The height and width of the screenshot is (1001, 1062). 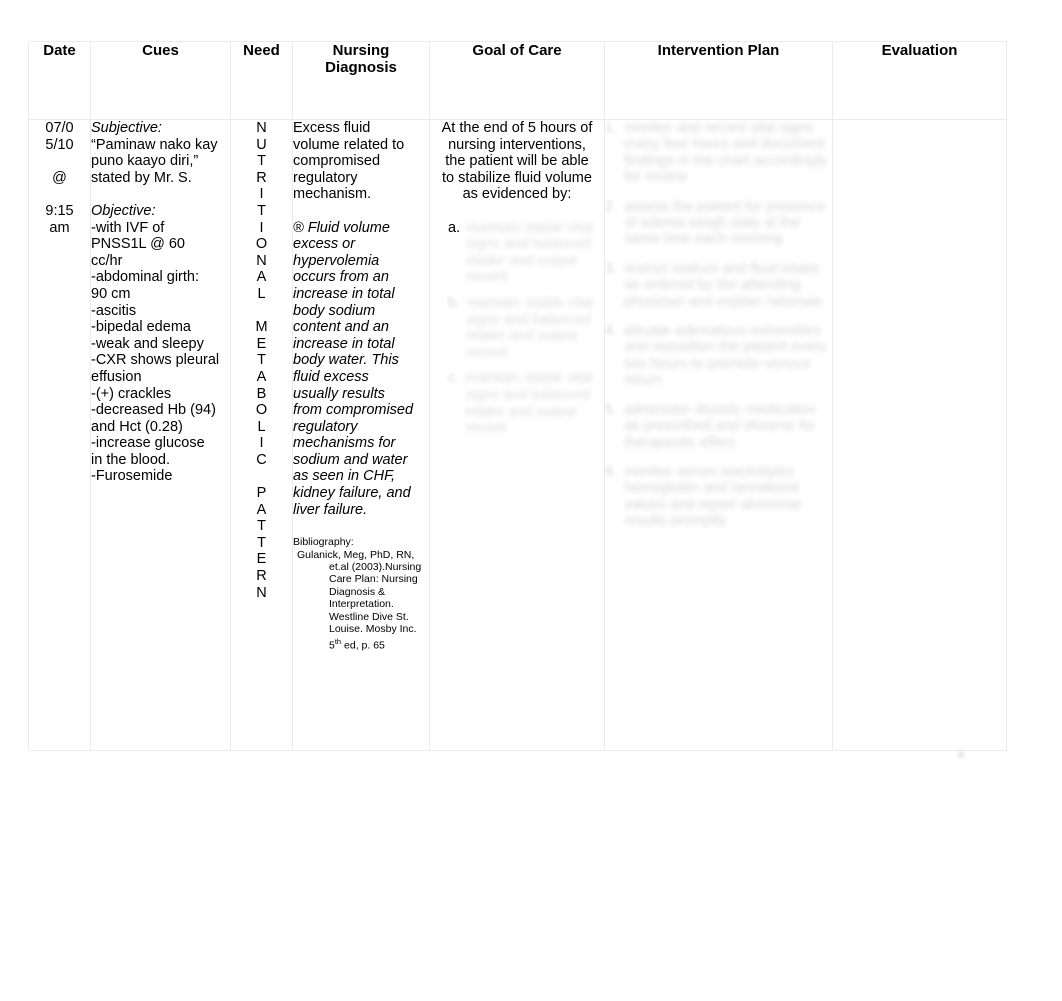 What do you see at coordinates (332, 194) in the screenshot?
I see `diagnosis-statement-line: mechanism.` at bounding box center [332, 194].